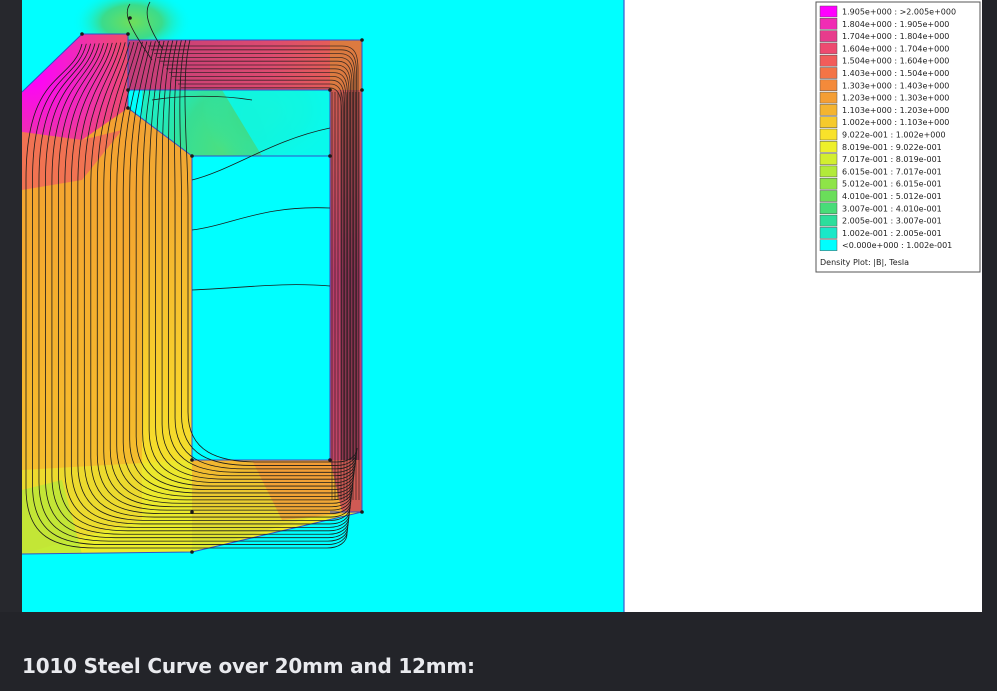 The width and height of the screenshot is (997, 691). Describe the element at coordinates (864, 262) in the screenshot. I see `legend-title: Density Plot: |B|, Tesla` at that location.